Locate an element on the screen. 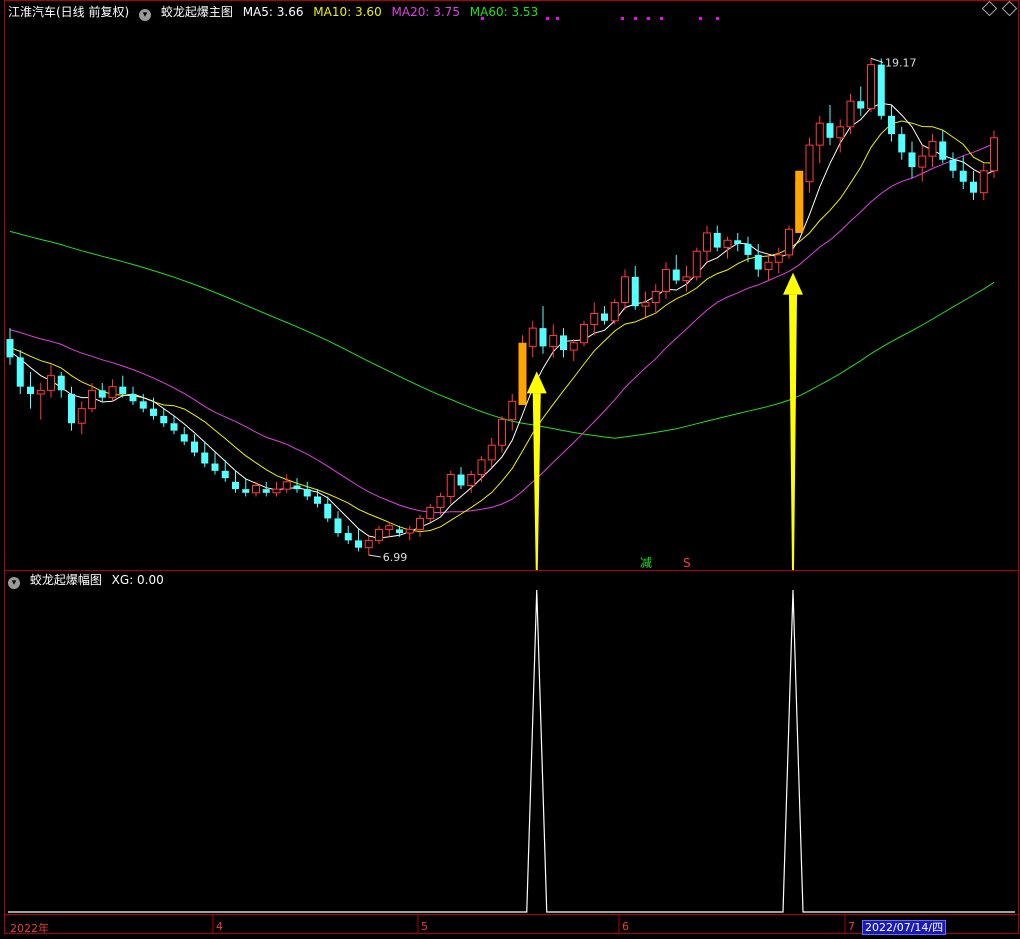 This screenshot has width=1020, height=939. low-price-label: 6.99 is located at coordinates (395, 557).